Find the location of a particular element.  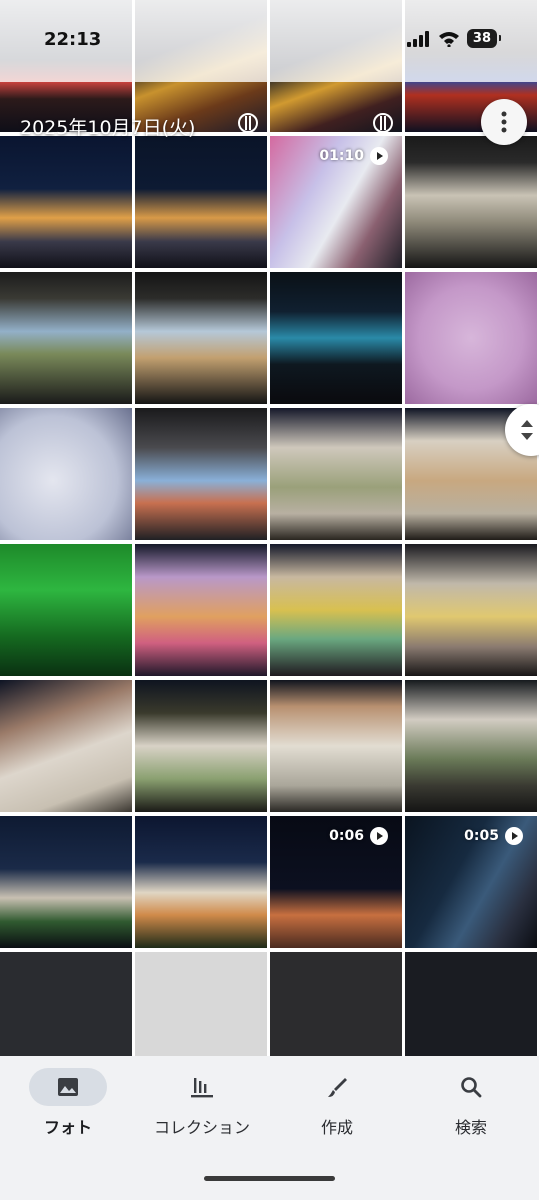

video-duration: 0:05 is located at coordinates (481, 836).